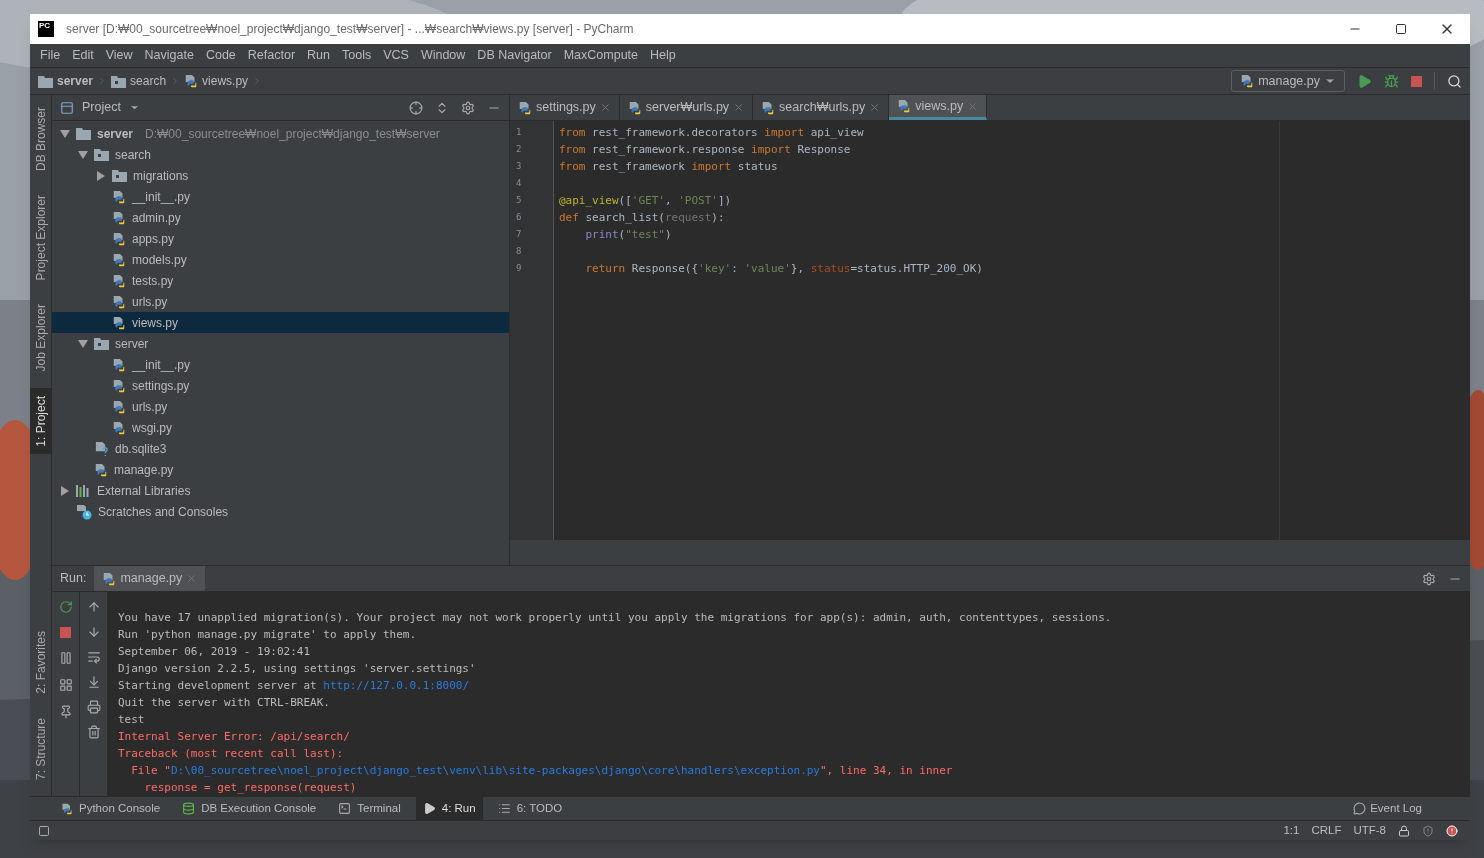  I want to click on menu-item: Window, so click(443, 55).